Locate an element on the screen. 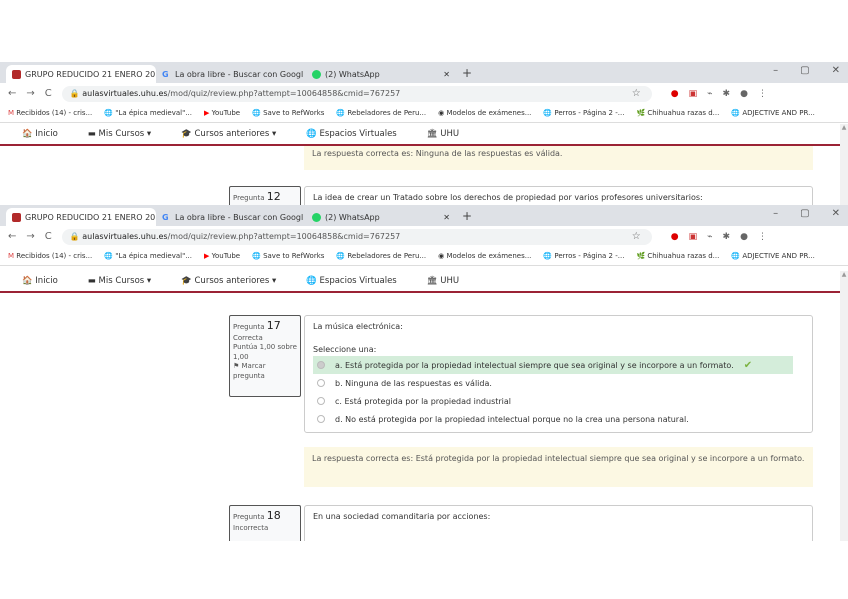  question-number: 17 is located at coordinates (273, 325).